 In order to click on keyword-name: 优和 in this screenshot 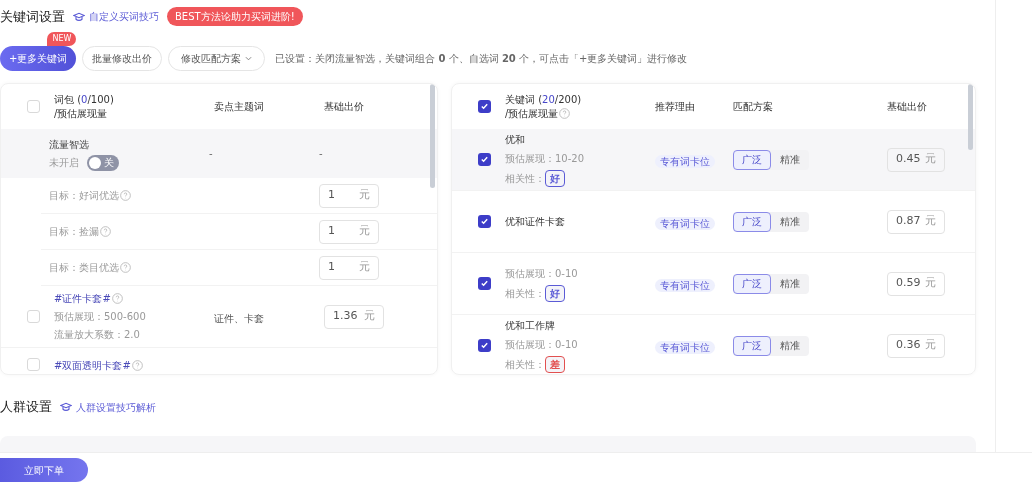, I will do `click(515, 140)`.